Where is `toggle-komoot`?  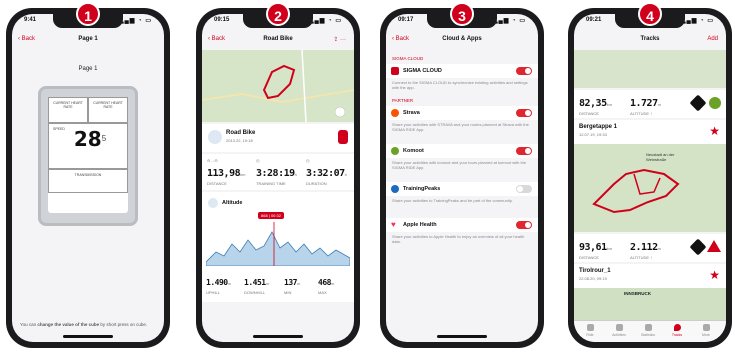
toggle-komoot is located at coordinates (524, 151).